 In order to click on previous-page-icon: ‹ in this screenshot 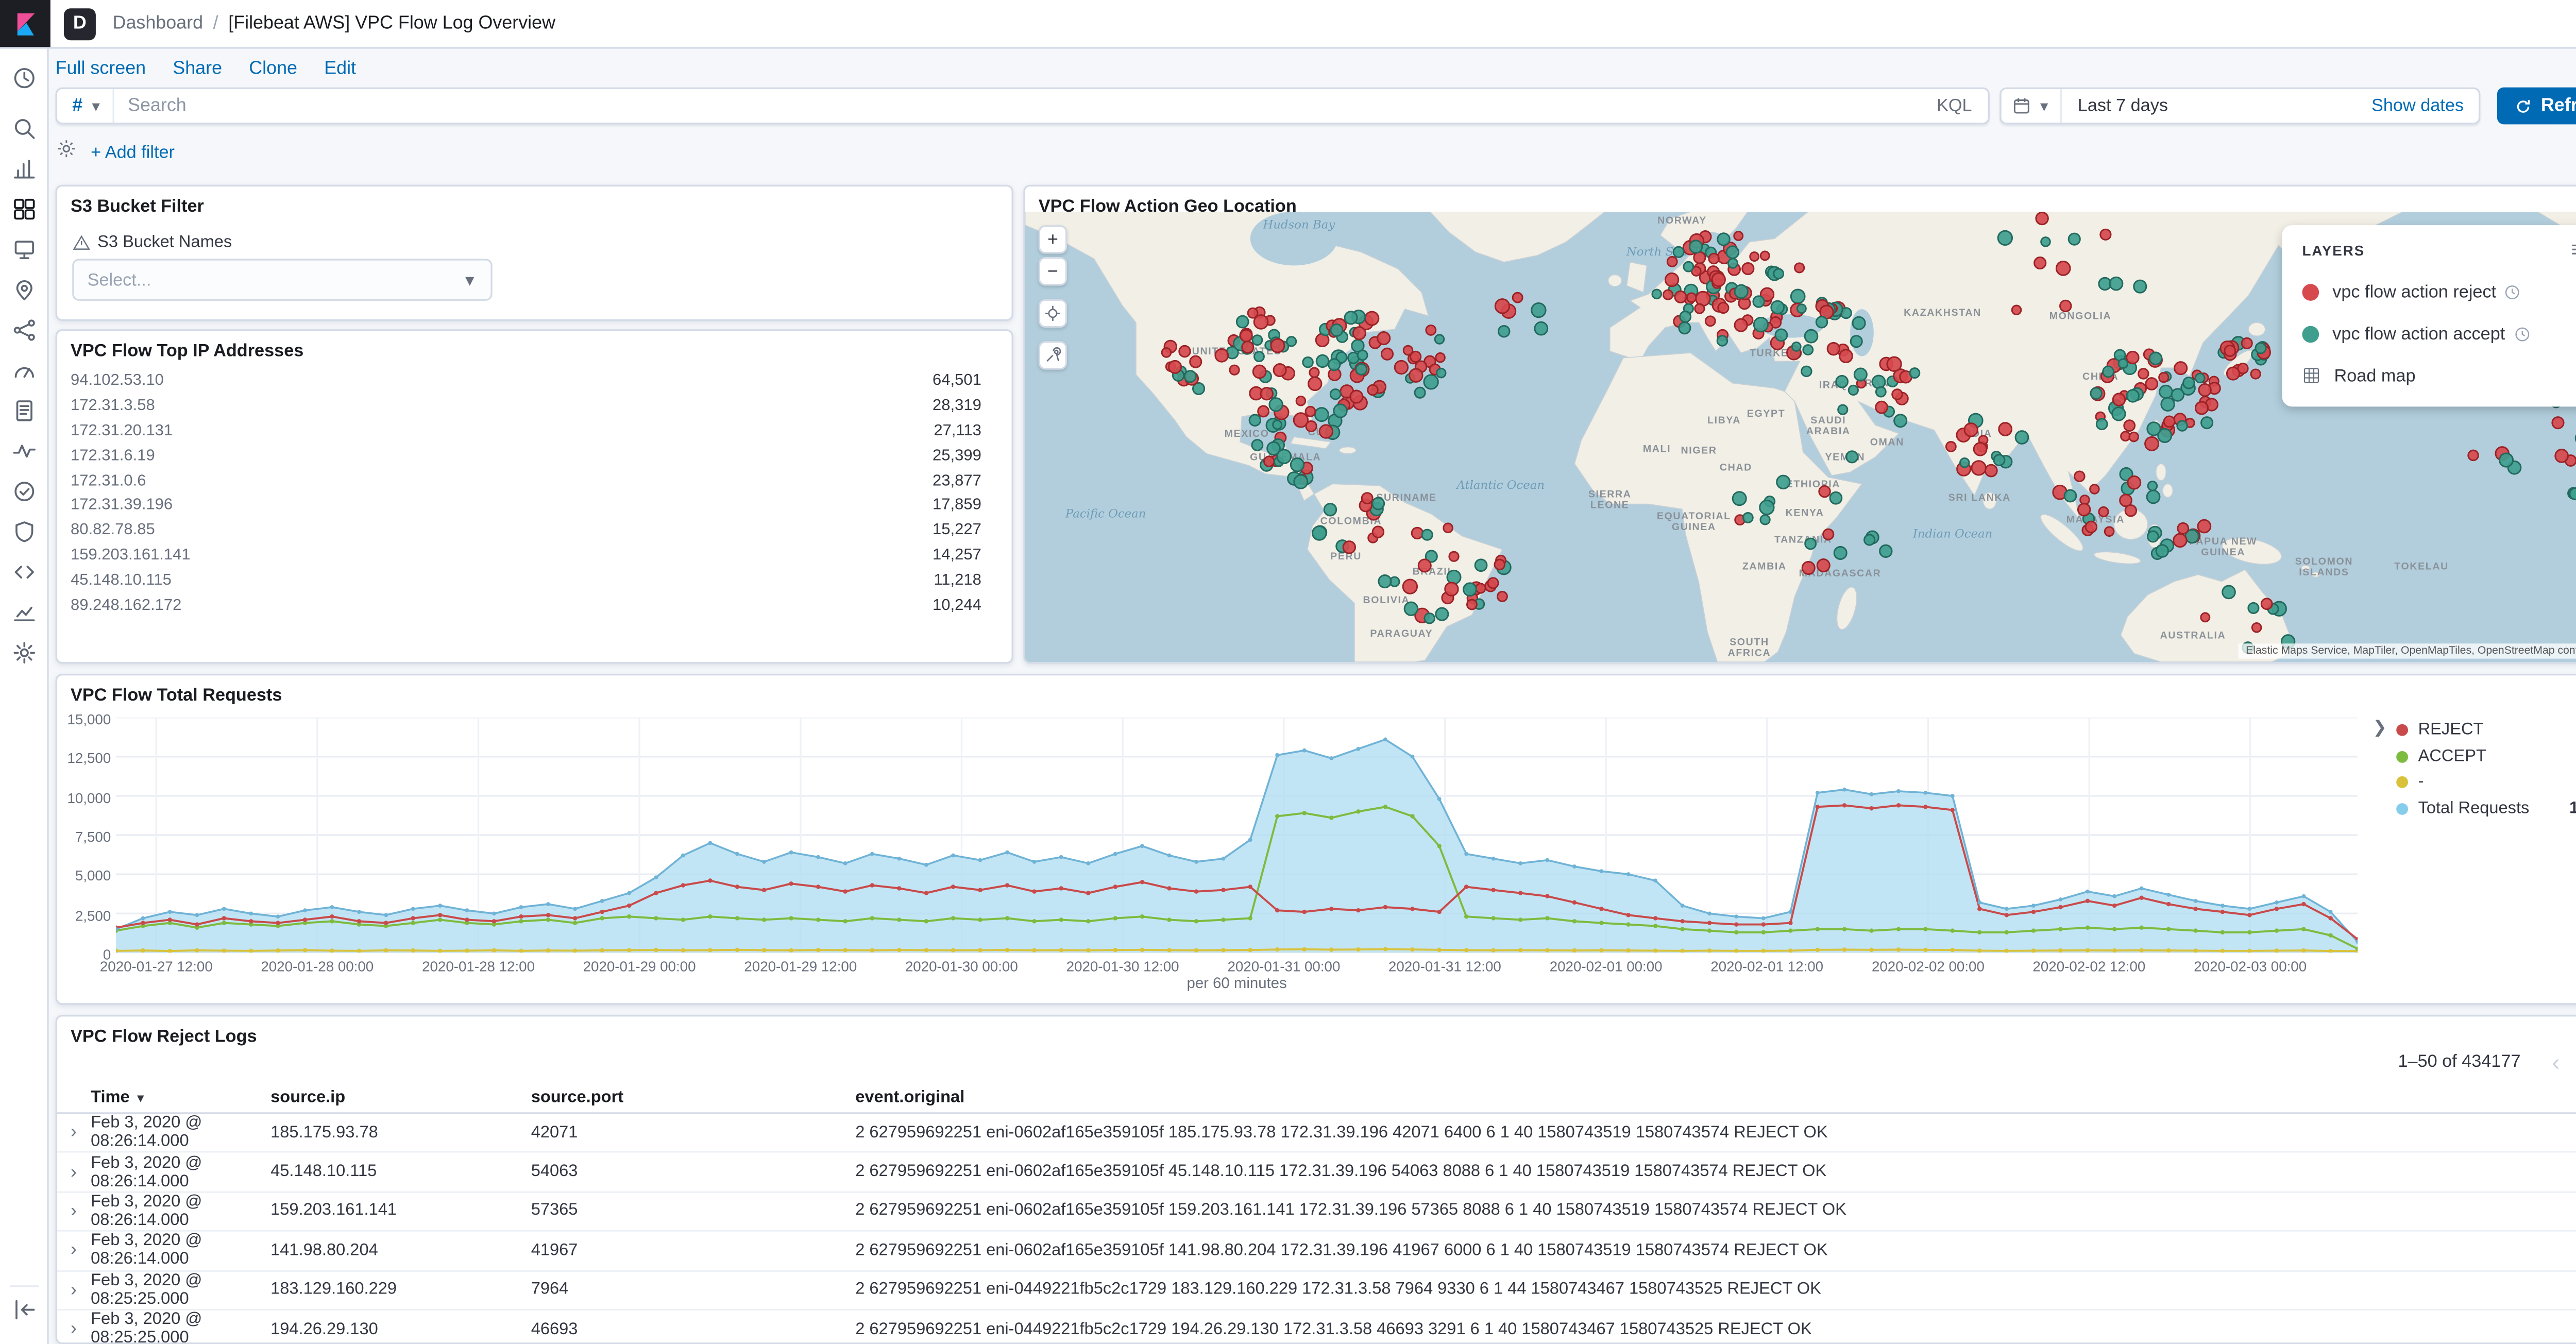, I will do `click(2556, 1062)`.